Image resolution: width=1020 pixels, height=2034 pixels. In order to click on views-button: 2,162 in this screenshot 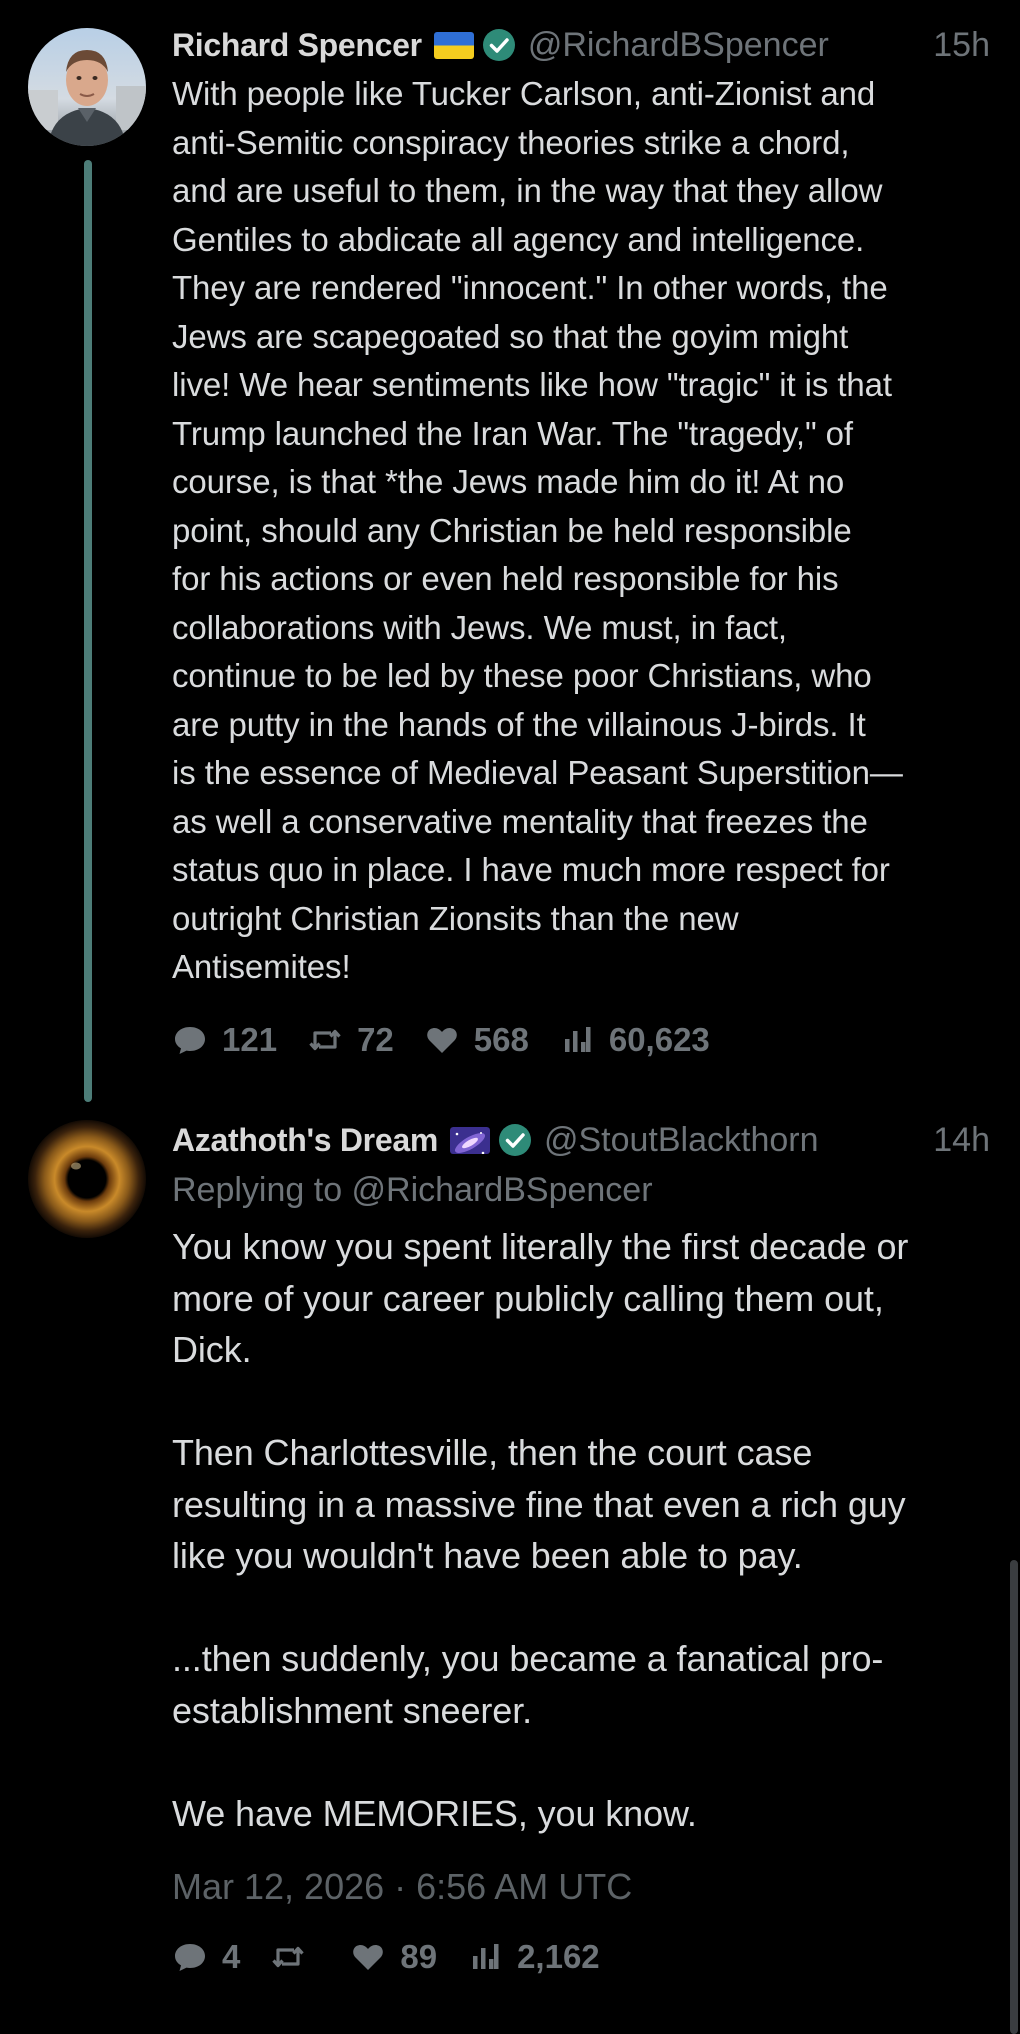, I will do `click(533, 1957)`.